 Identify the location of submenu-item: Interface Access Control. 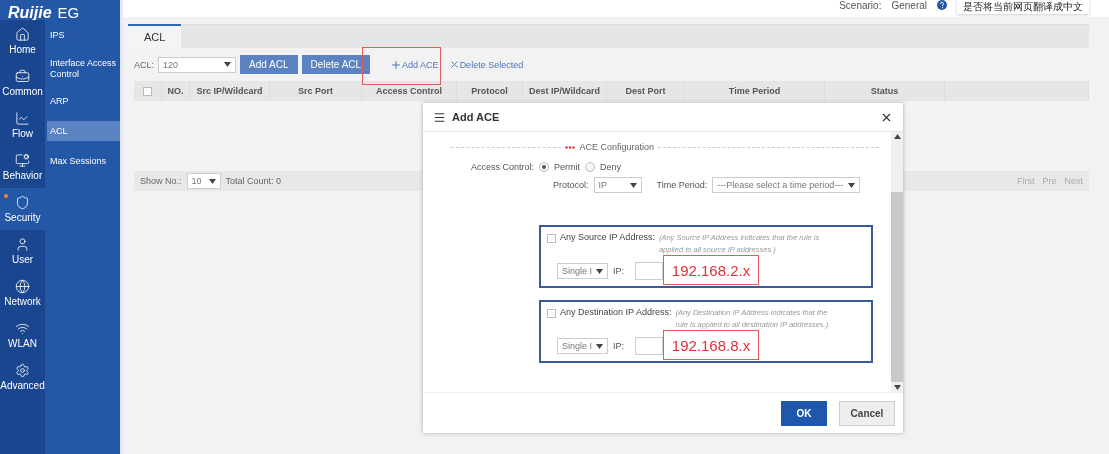
(83, 69).